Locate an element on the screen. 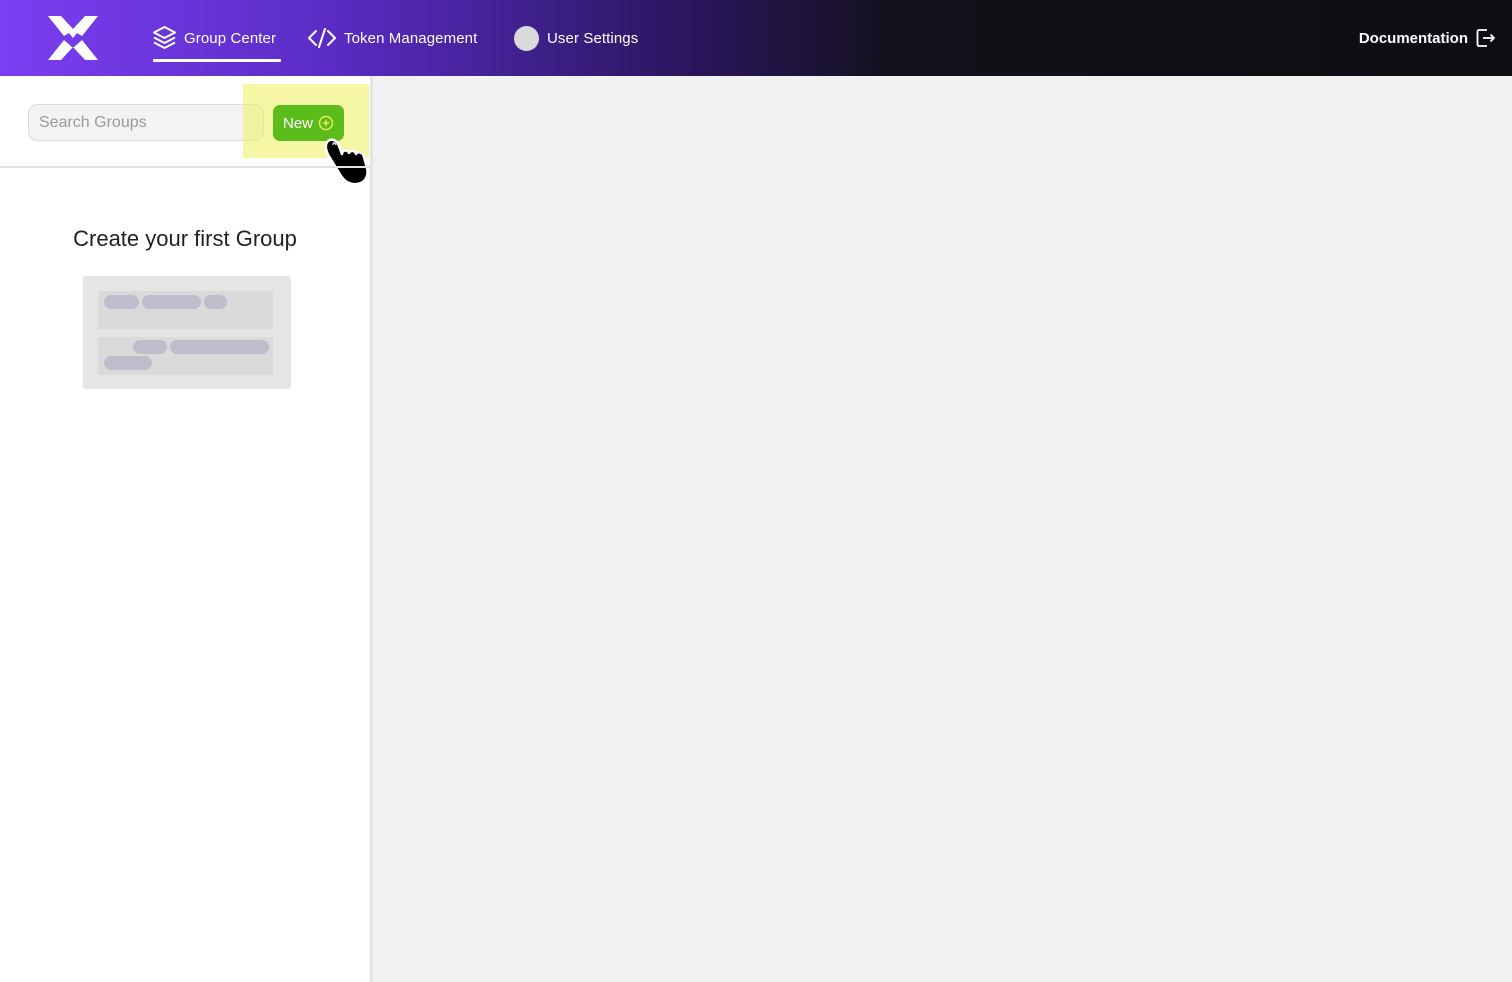 This screenshot has height=982, width=1512. empty-state-title: Create your first Group is located at coordinates (185, 238).